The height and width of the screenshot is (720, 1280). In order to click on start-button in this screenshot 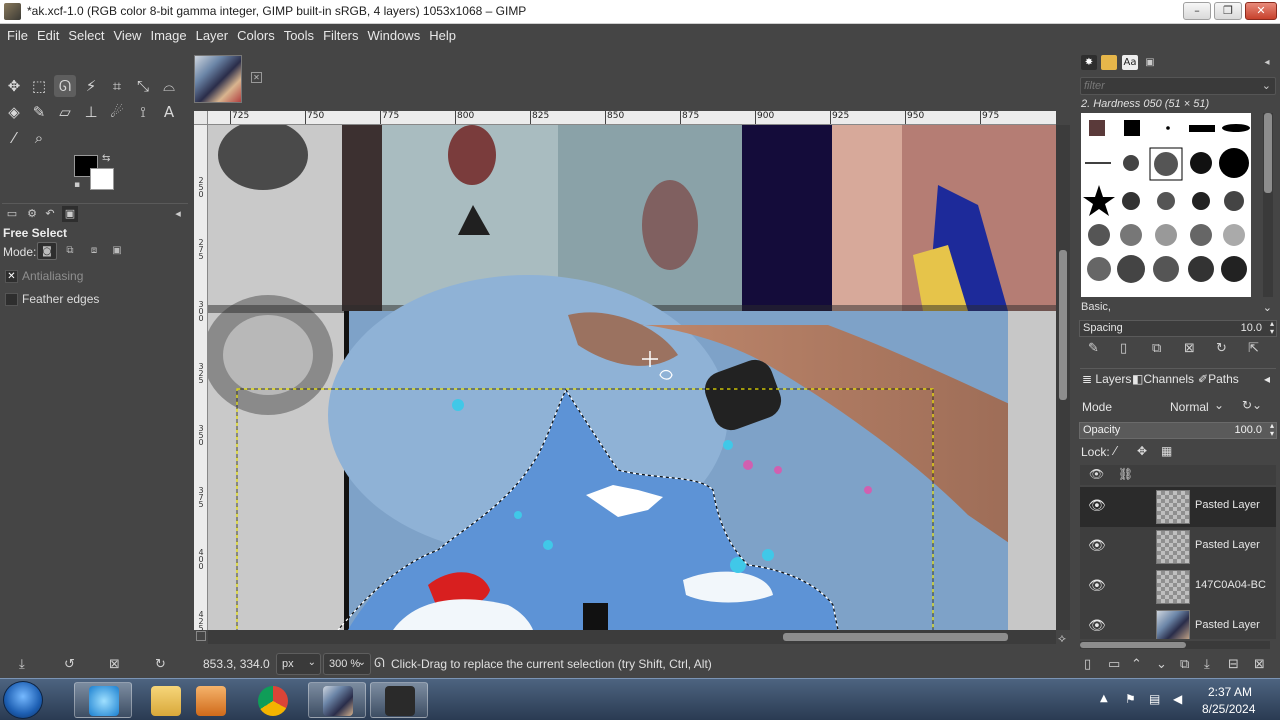, I will do `click(23, 700)`.